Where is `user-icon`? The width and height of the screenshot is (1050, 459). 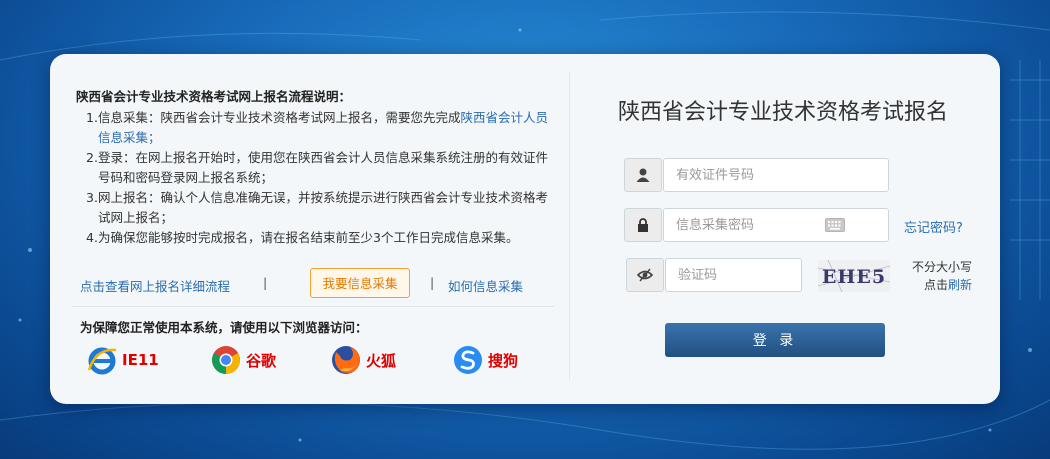 user-icon is located at coordinates (643, 175).